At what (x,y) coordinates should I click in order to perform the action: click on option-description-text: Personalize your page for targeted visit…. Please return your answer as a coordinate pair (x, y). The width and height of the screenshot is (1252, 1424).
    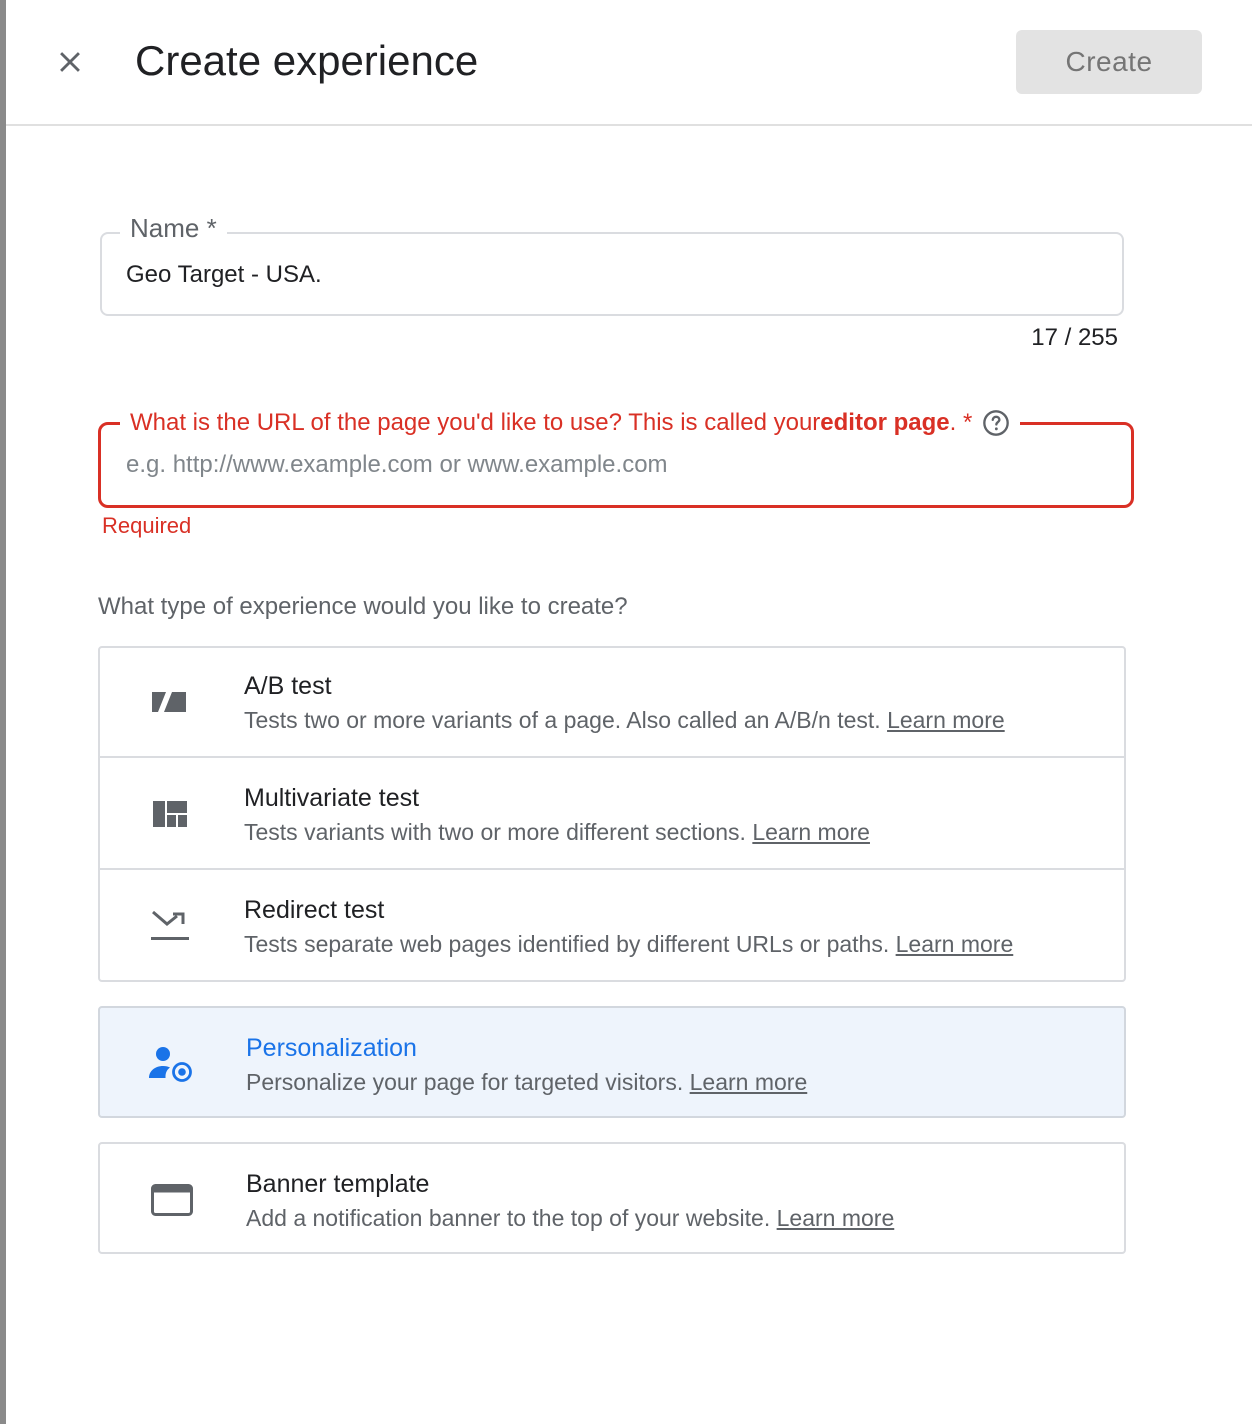
    Looking at the image, I should click on (465, 1082).